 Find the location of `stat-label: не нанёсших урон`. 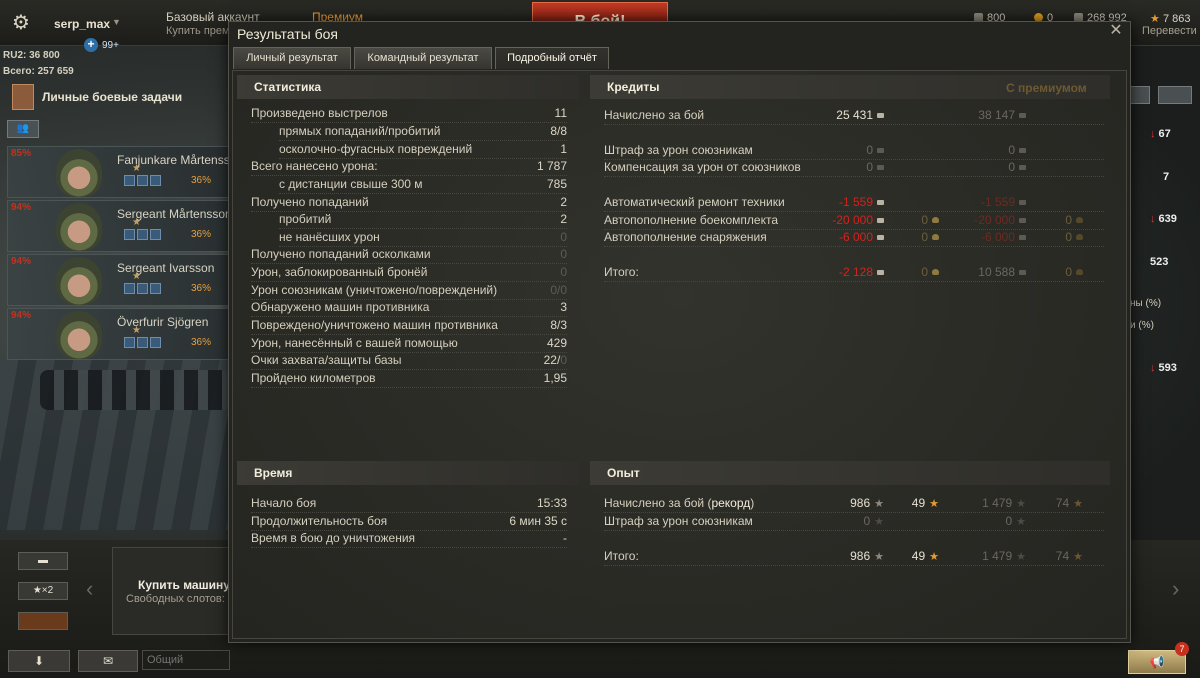

stat-label: не нанёсших урон is located at coordinates (329, 237).